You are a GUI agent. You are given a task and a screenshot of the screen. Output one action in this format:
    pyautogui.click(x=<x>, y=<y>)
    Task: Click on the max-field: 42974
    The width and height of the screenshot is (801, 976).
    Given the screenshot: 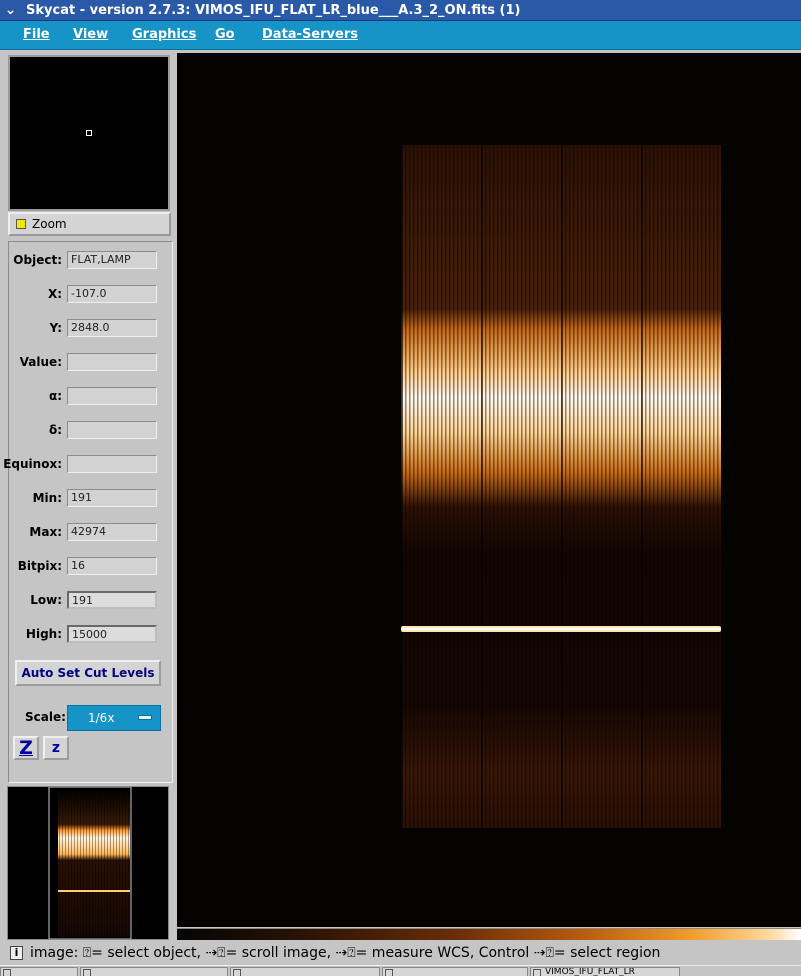 What is the action you would take?
    pyautogui.click(x=112, y=532)
    